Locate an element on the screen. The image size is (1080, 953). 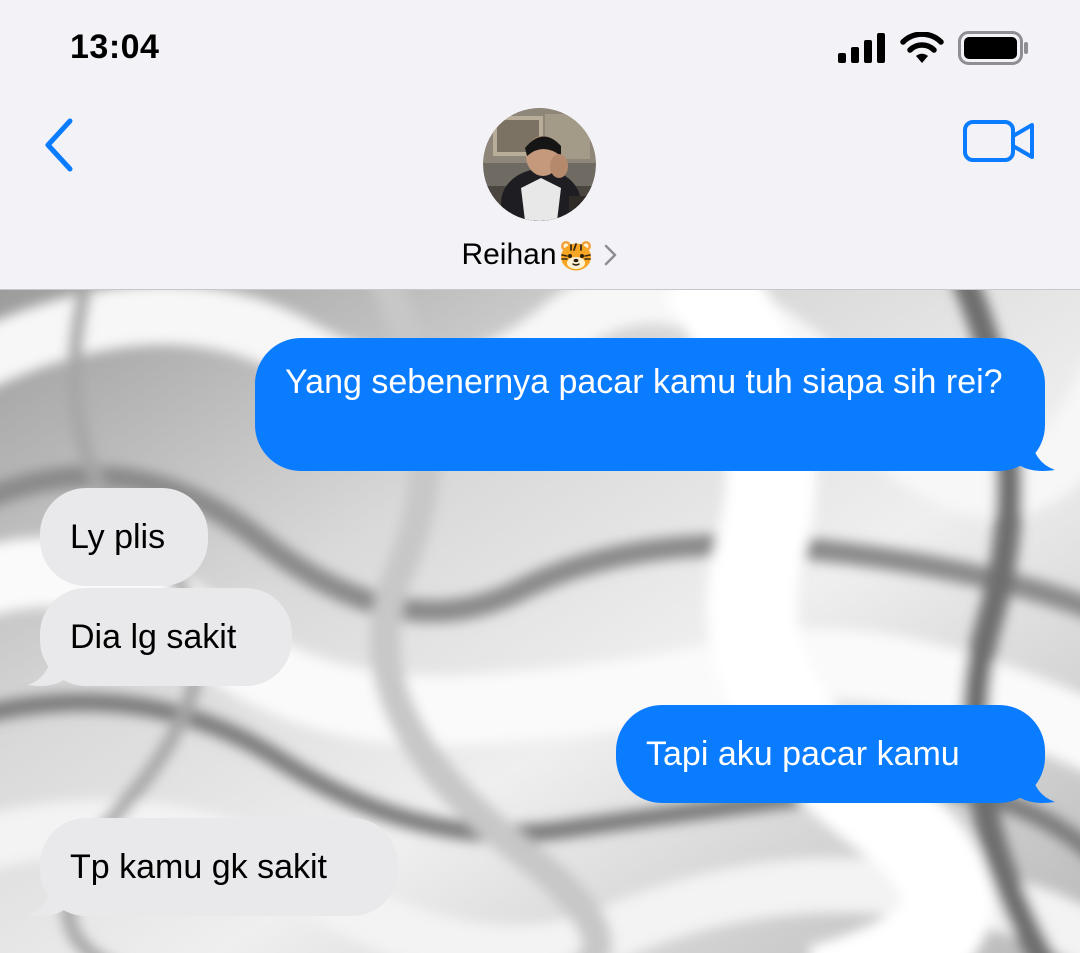
message-text: Tapi aku pacar kamu is located at coordinates (803, 754).